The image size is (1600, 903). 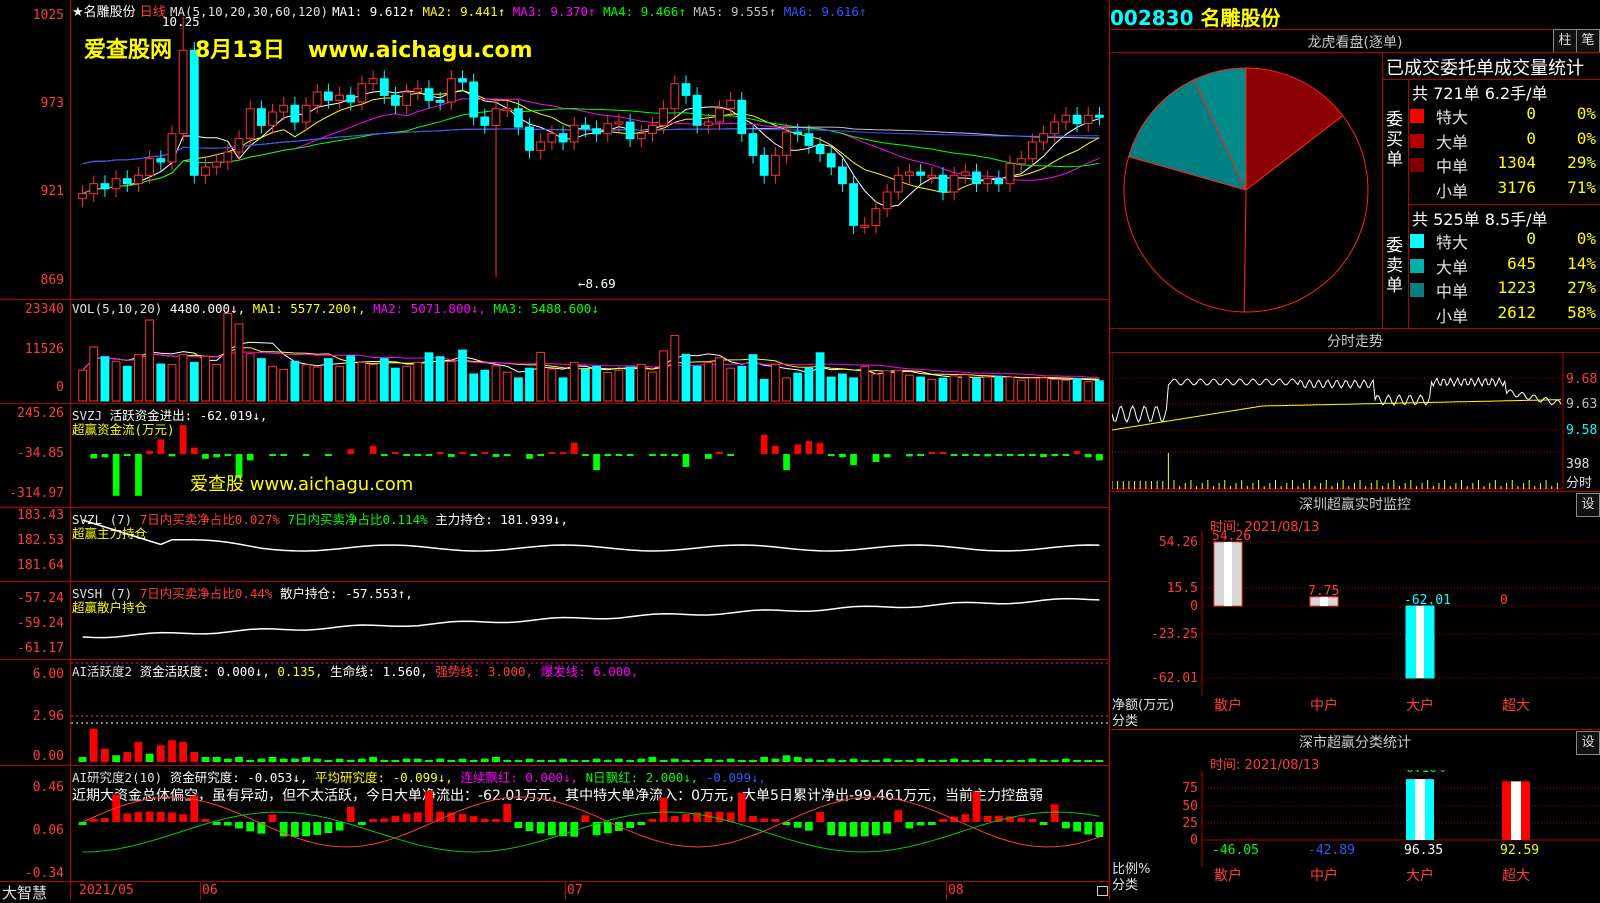 What do you see at coordinates (1565, 41) in the screenshot?
I see `column-toggle-button: 柱` at bounding box center [1565, 41].